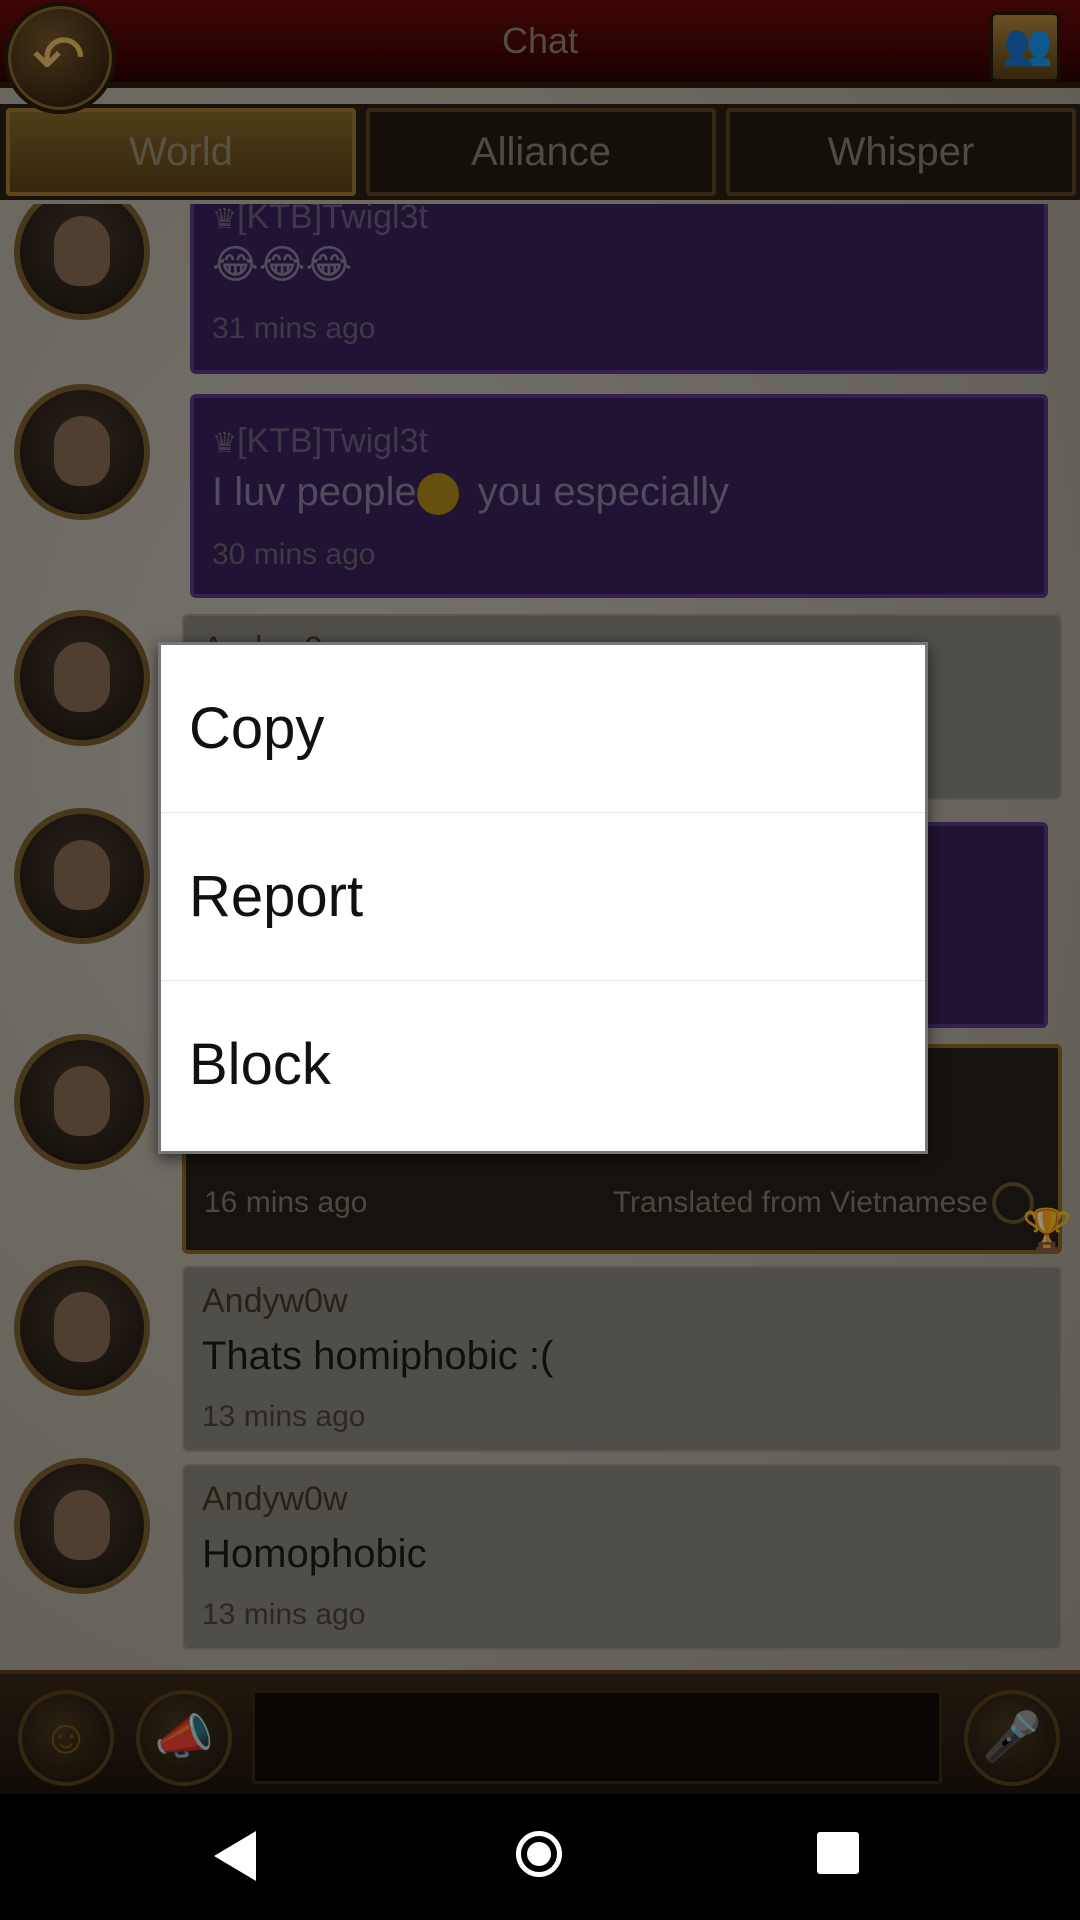 The width and height of the screenshot is (1080, 1920). I want to click on menu-item-label: Copy, so click(257, 728).